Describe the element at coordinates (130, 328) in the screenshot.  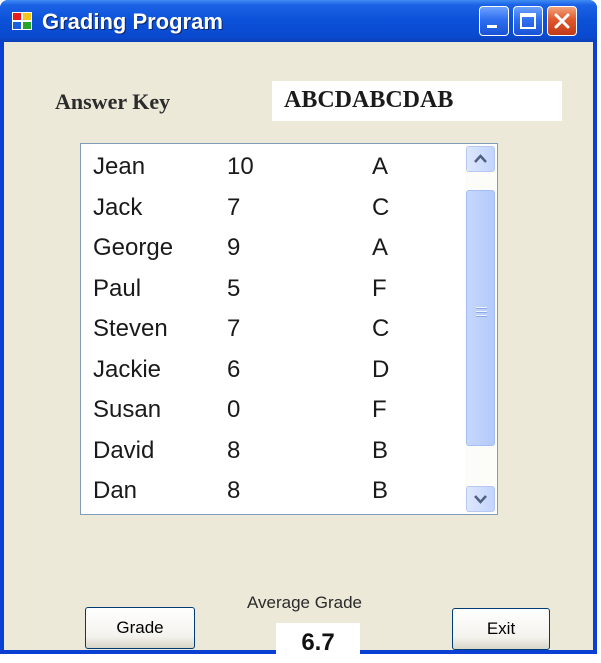
I see `student-name: Steven` at that location.